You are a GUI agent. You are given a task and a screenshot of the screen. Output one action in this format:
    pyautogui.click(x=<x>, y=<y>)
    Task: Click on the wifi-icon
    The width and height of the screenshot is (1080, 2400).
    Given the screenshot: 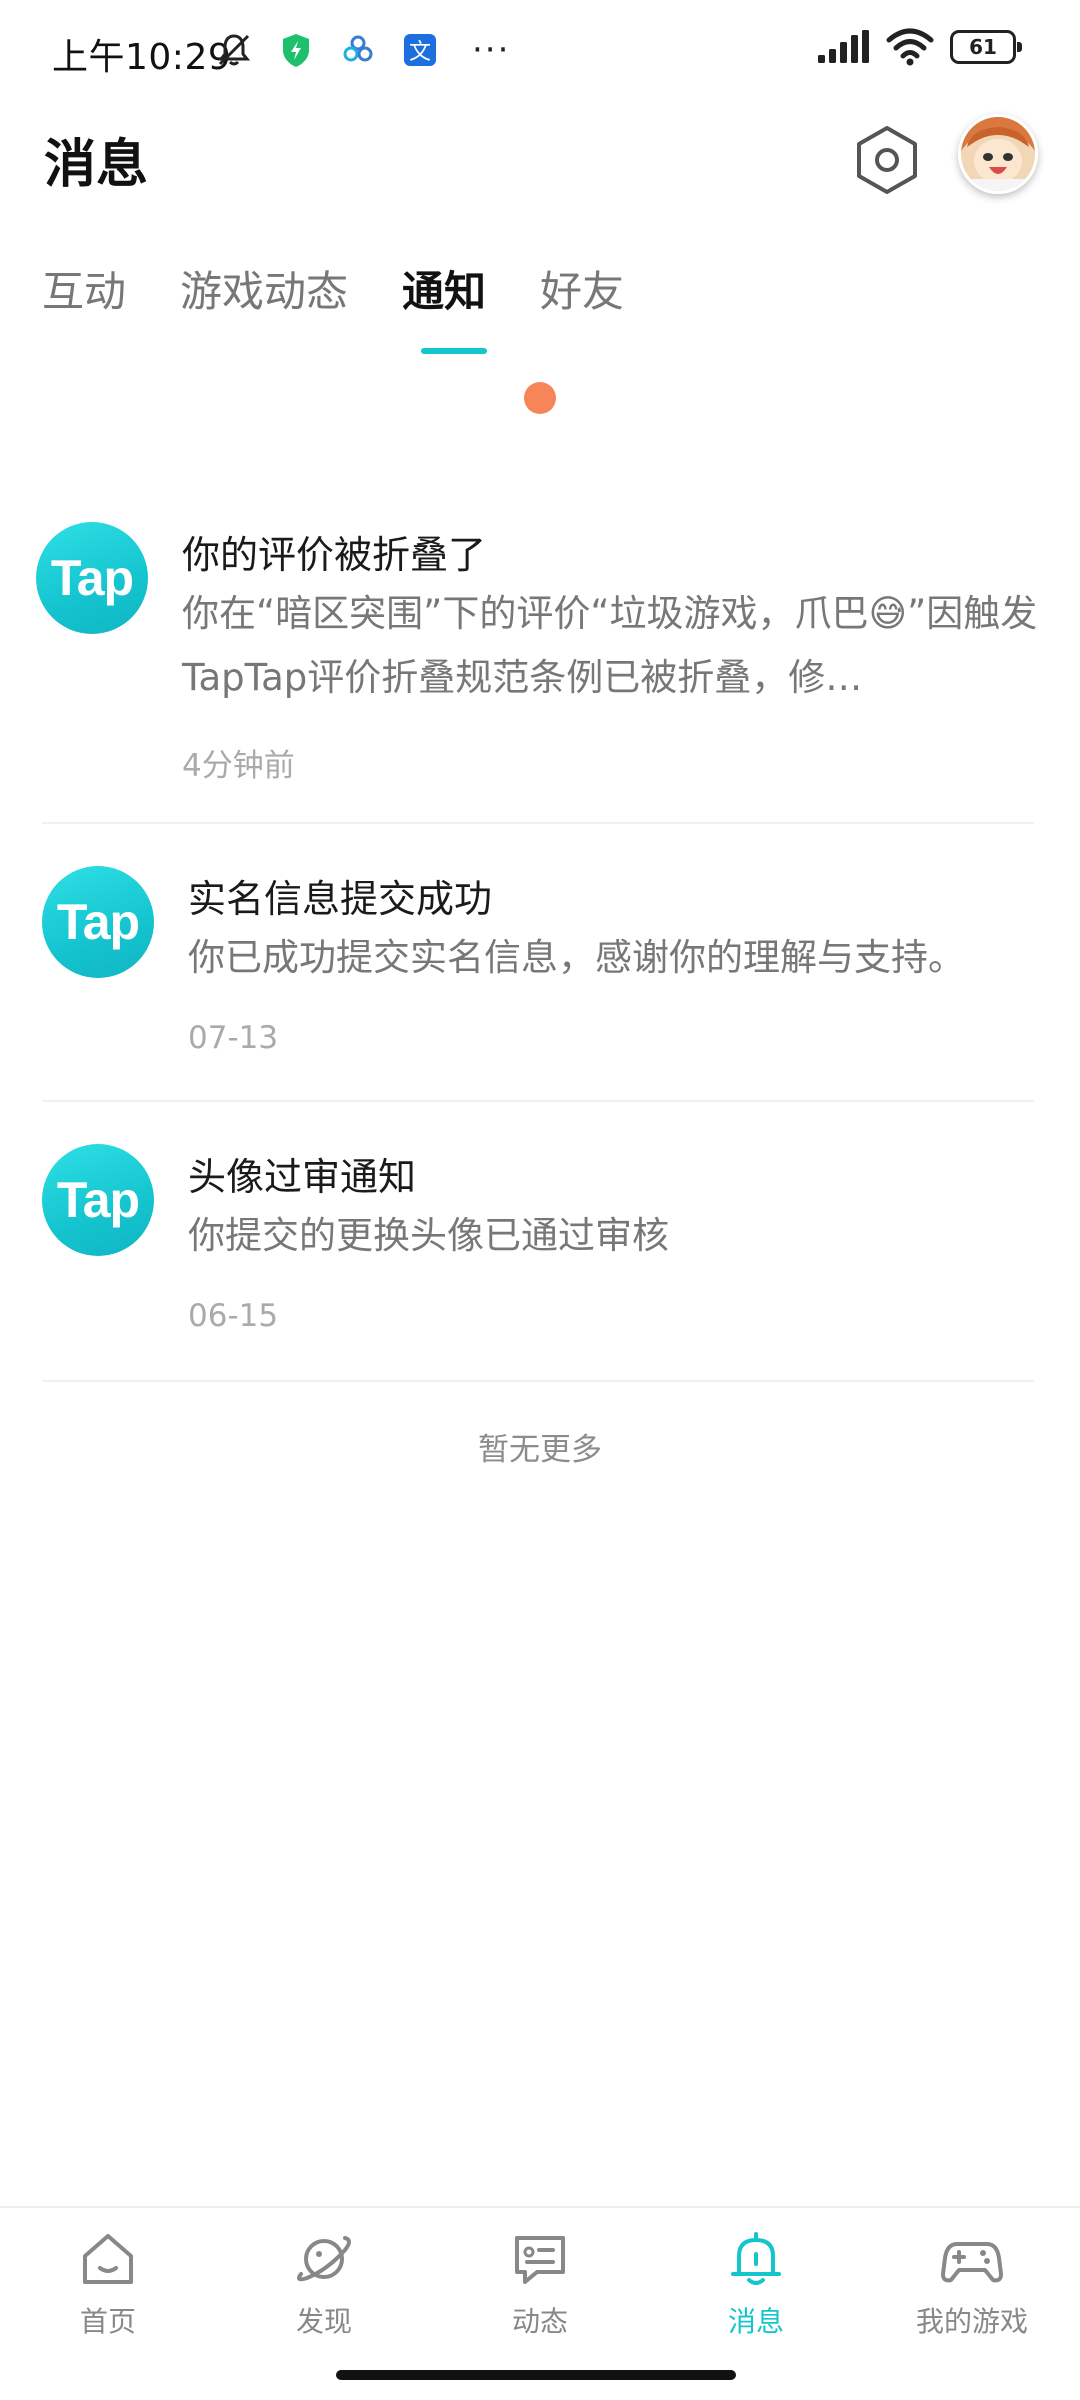 What is the action you would take?
    pyautogui.click(x=910, y=47)
    